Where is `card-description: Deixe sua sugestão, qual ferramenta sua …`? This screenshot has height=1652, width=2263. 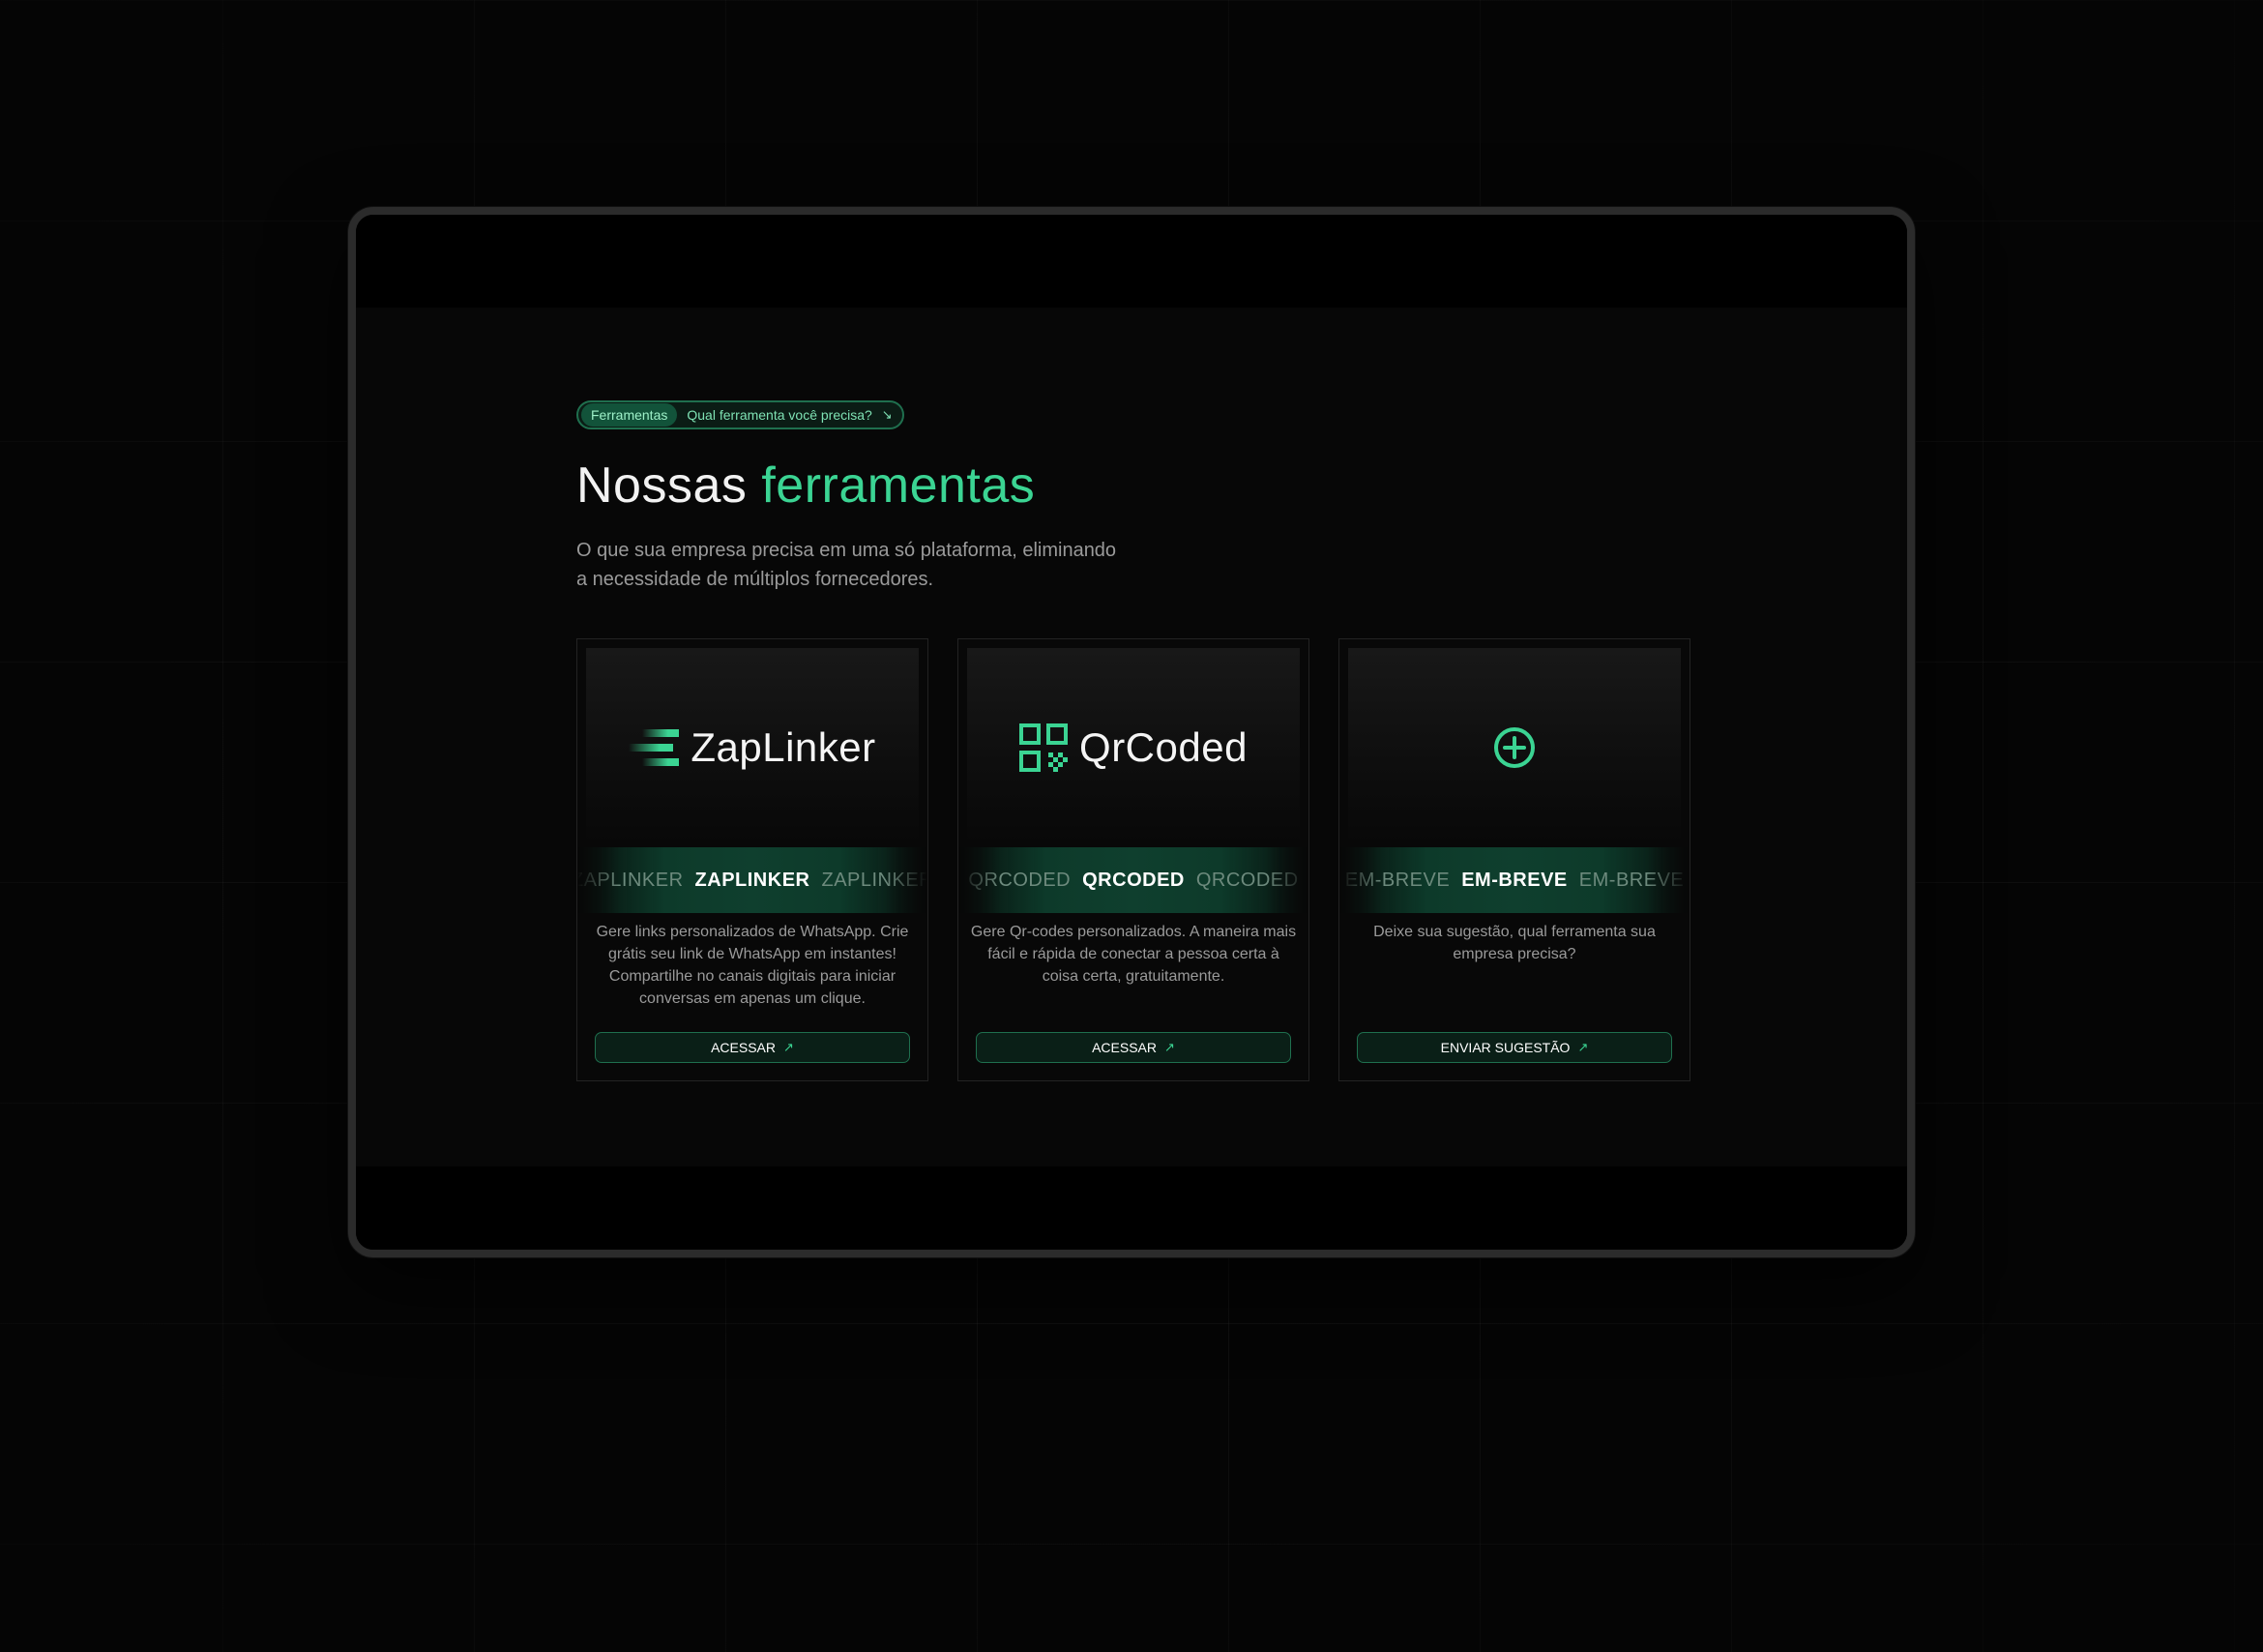
card-description: Deixe sua sugestão, qual ferramenta sua … is located at coordinates (1514, 943).